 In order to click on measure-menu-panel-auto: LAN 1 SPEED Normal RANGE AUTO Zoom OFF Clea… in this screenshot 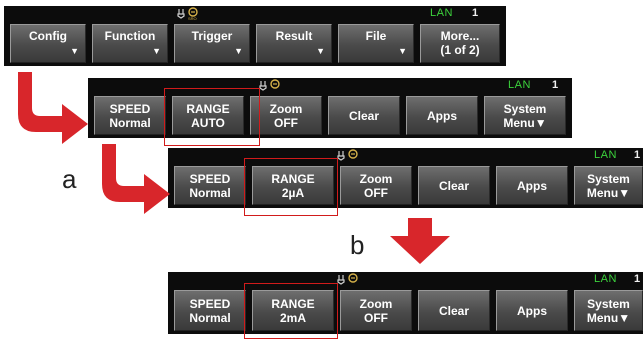, I will do `click(330, 108)`.